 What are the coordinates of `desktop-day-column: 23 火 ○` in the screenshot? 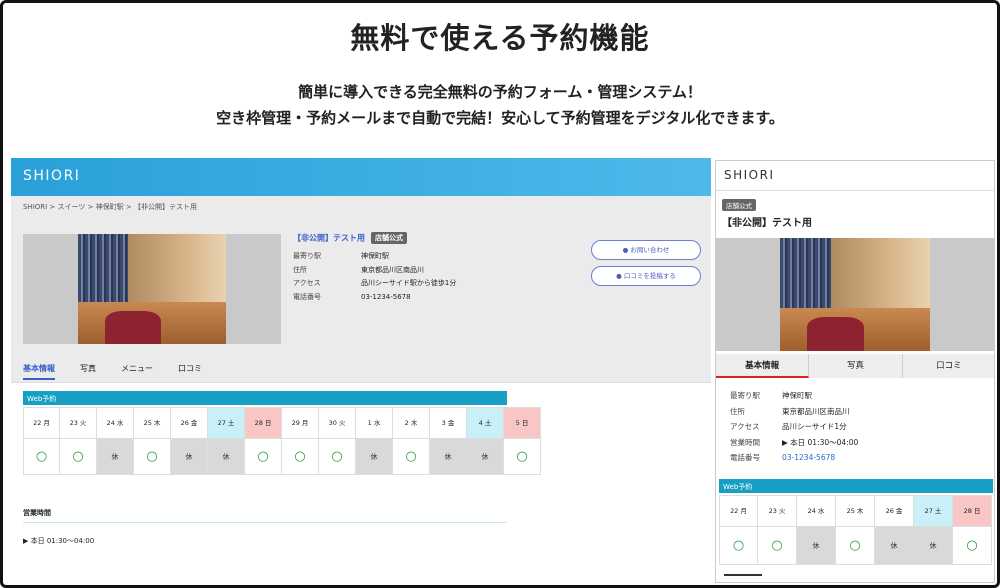 It's located at (78, 441).